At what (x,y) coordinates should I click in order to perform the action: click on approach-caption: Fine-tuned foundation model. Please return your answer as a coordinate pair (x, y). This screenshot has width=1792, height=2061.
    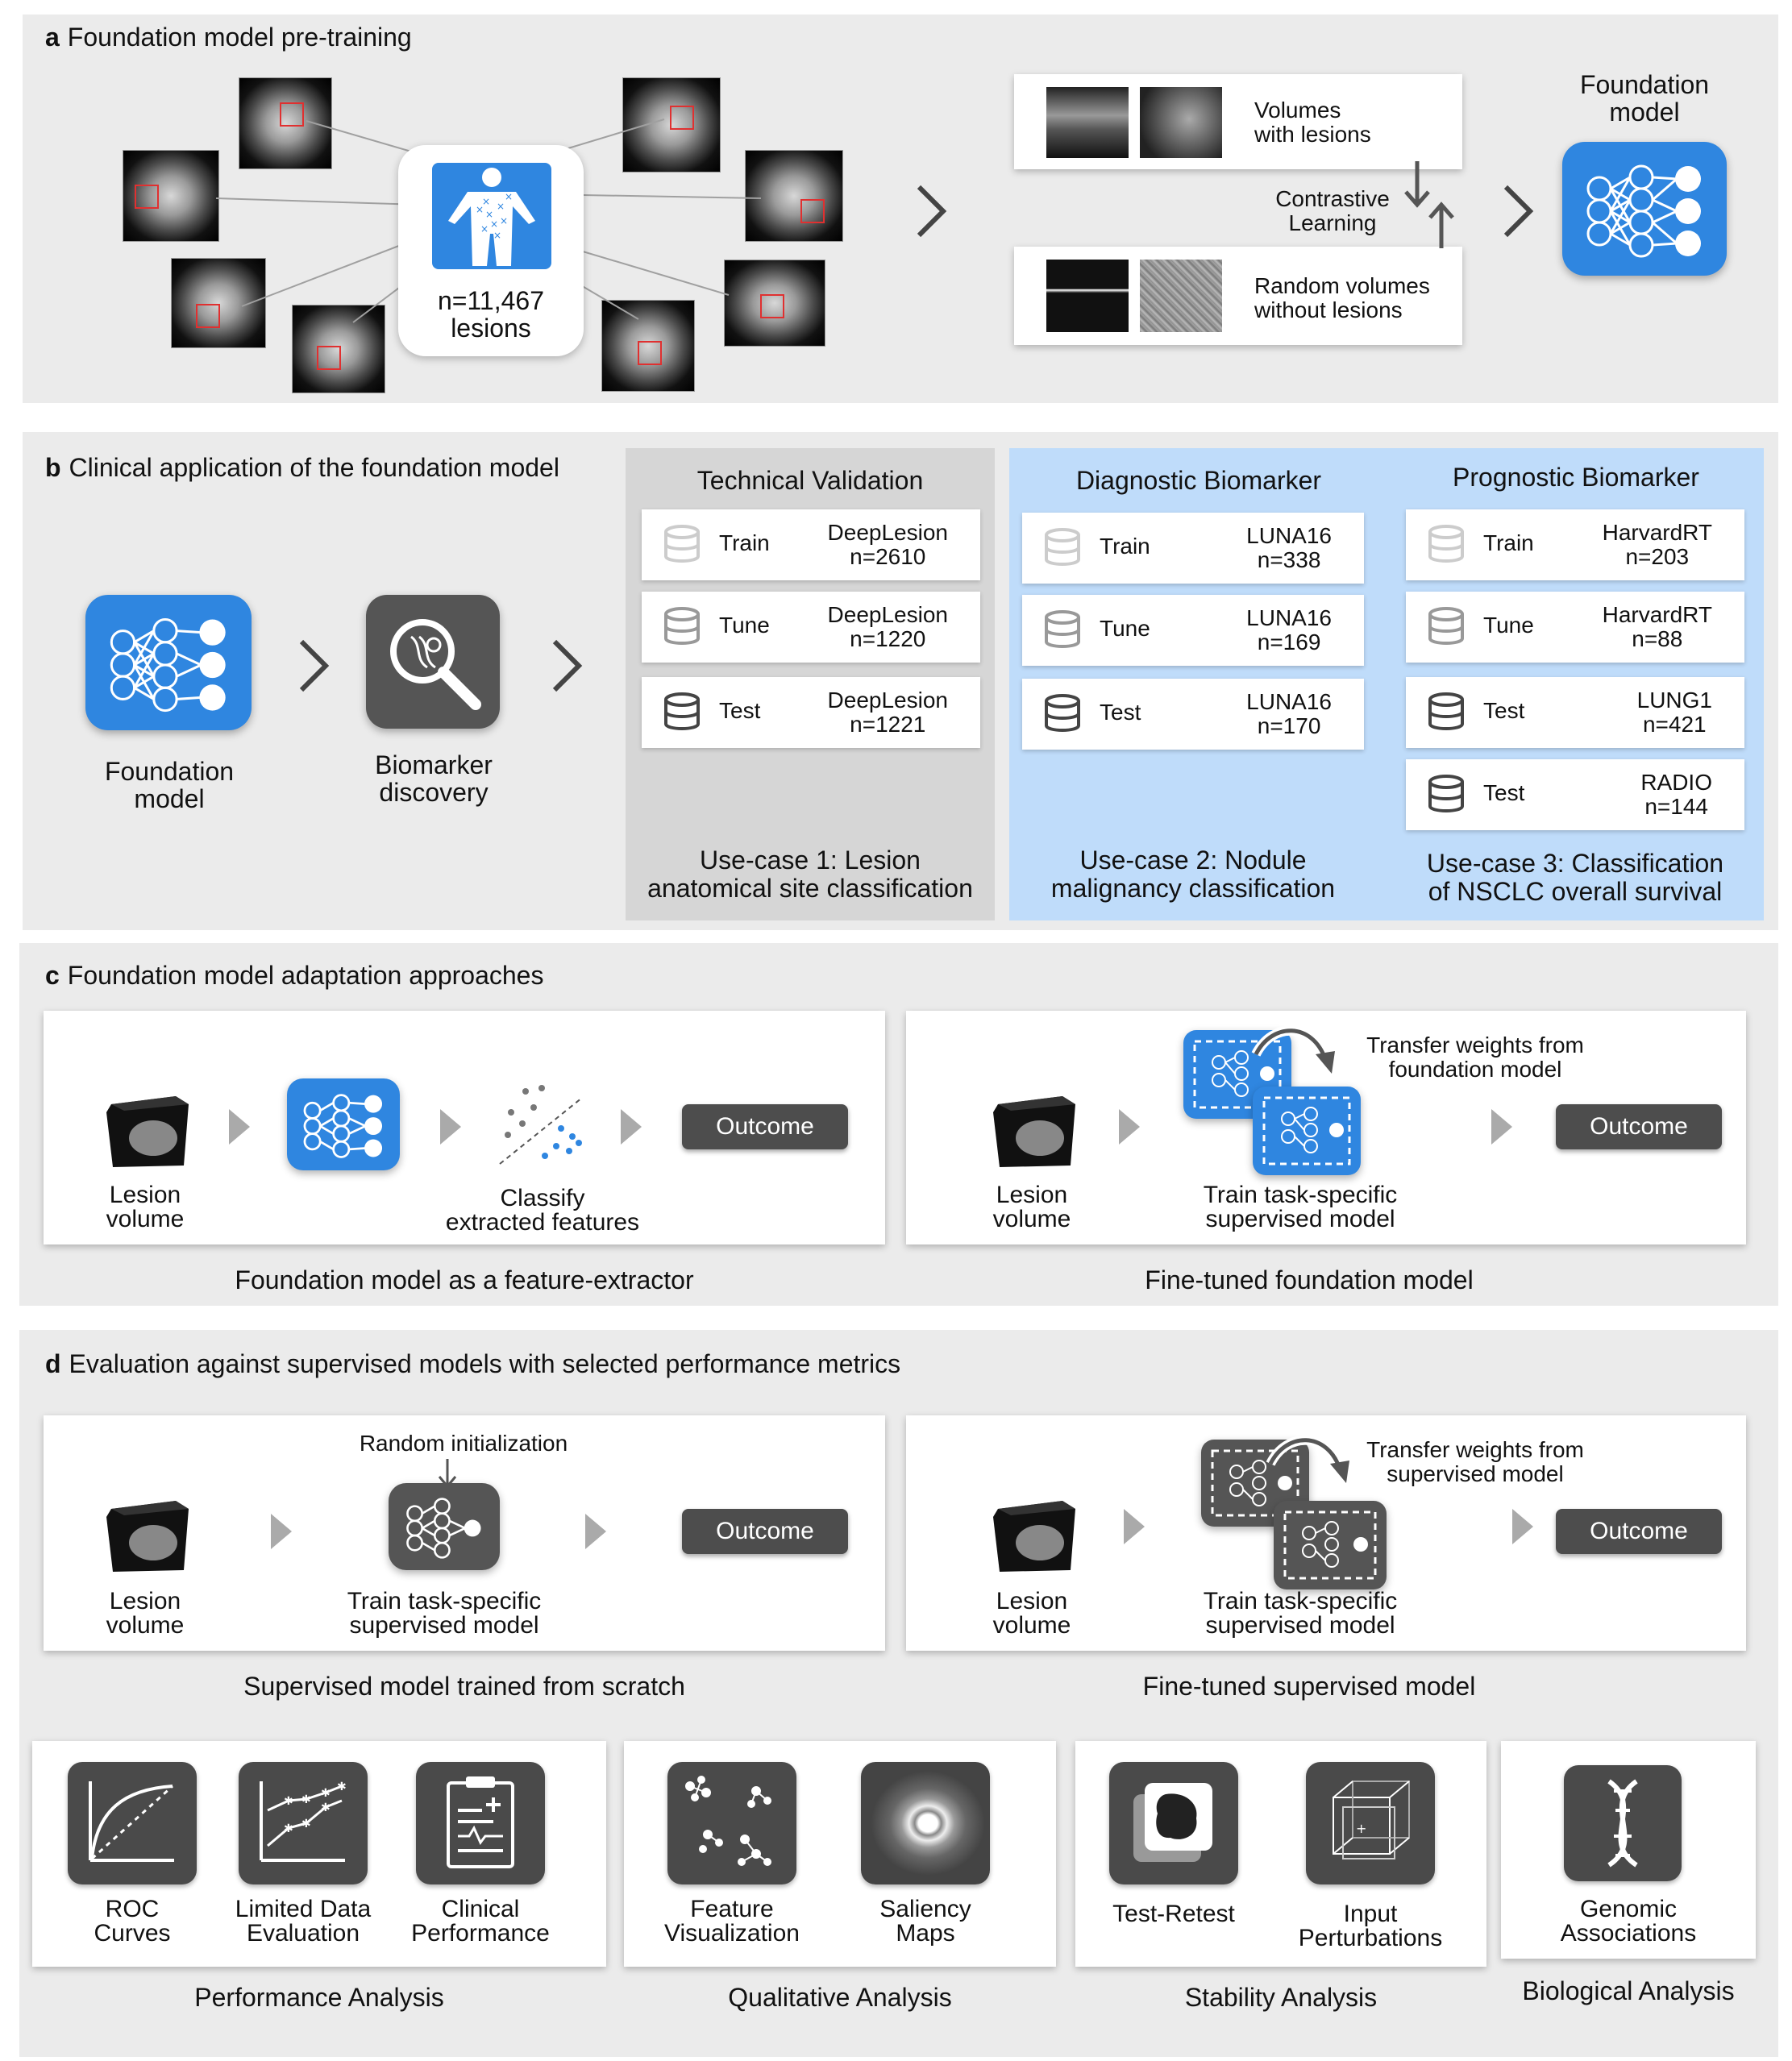
    Looking at the image, I should click on (1309, 1279).